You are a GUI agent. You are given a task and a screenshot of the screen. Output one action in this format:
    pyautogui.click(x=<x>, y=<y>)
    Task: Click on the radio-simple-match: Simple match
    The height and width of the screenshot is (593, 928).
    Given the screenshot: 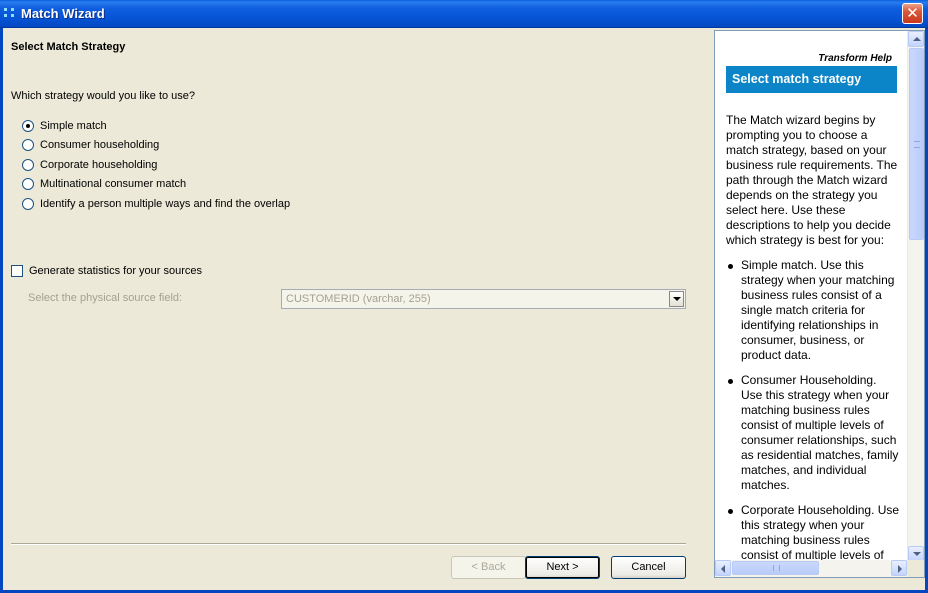 What is the action you would take?
    pyautogui.click(x=64, y=126)
    